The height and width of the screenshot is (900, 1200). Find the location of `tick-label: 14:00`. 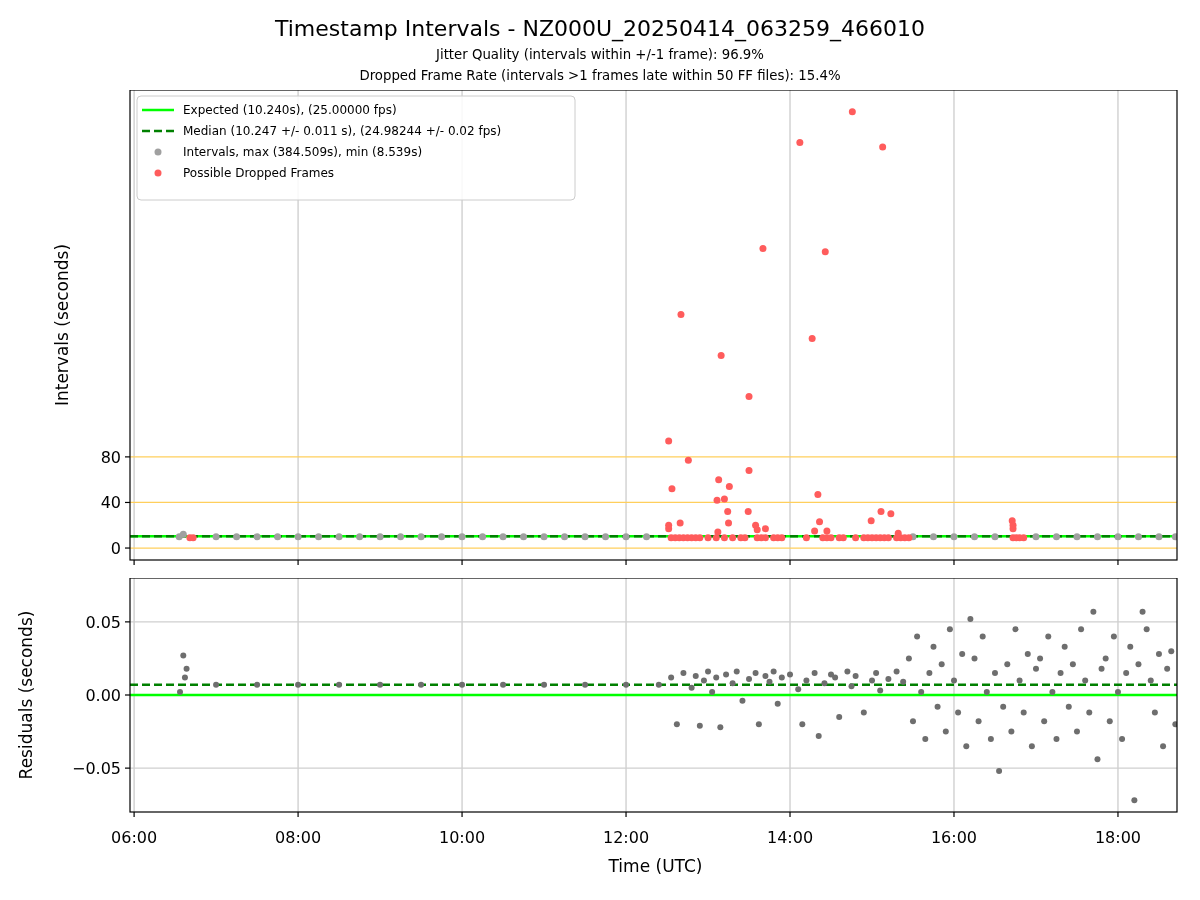

tick-label: 14:00 is located at coordinates (790, 837).